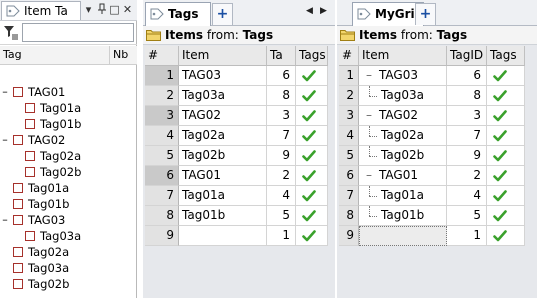 This screenshot has height=298, width=537. Describe the element at coordinates (162, 56) in the screenshot. I see `column-header-number: #` at that location.